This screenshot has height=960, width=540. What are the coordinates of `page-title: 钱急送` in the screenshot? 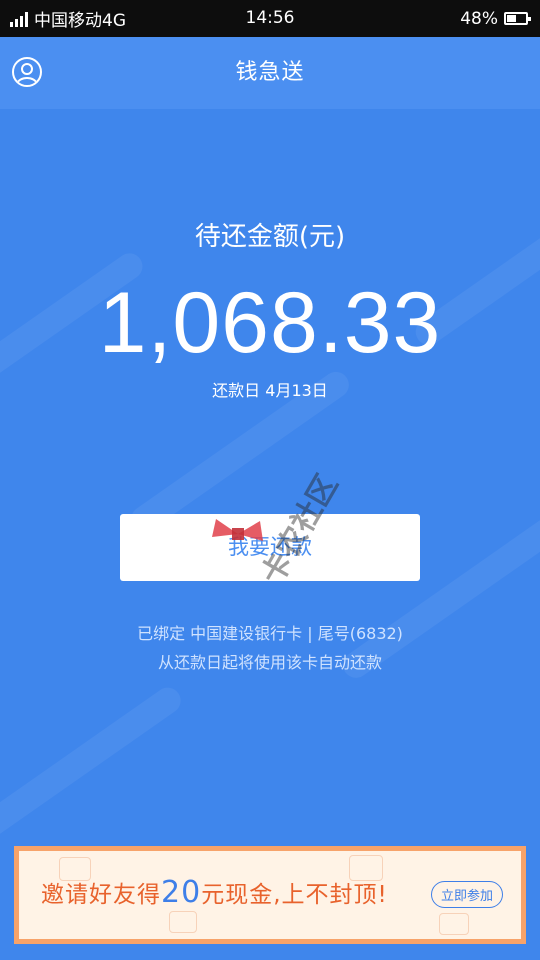 It's located at (270, 72).